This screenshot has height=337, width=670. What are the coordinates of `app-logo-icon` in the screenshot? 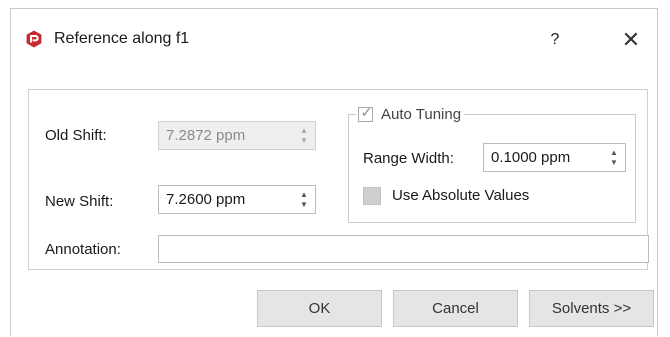 It's located at (34, 39).